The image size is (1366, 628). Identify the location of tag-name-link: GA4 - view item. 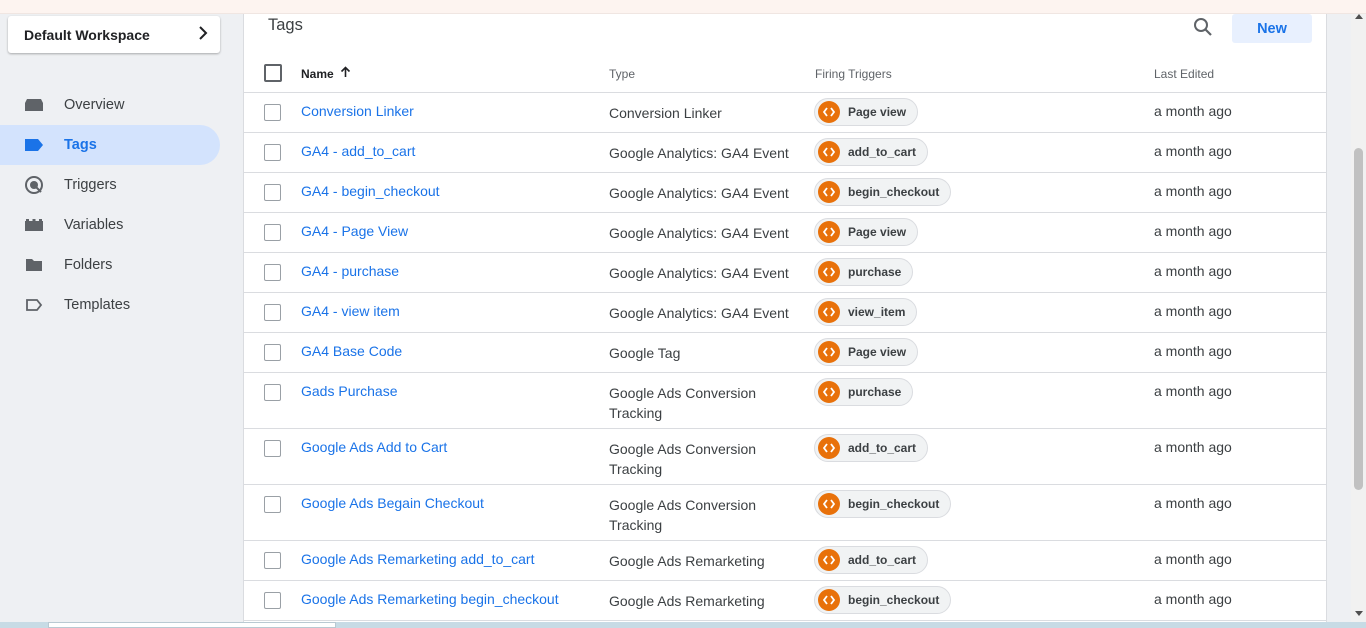
(350, 311).